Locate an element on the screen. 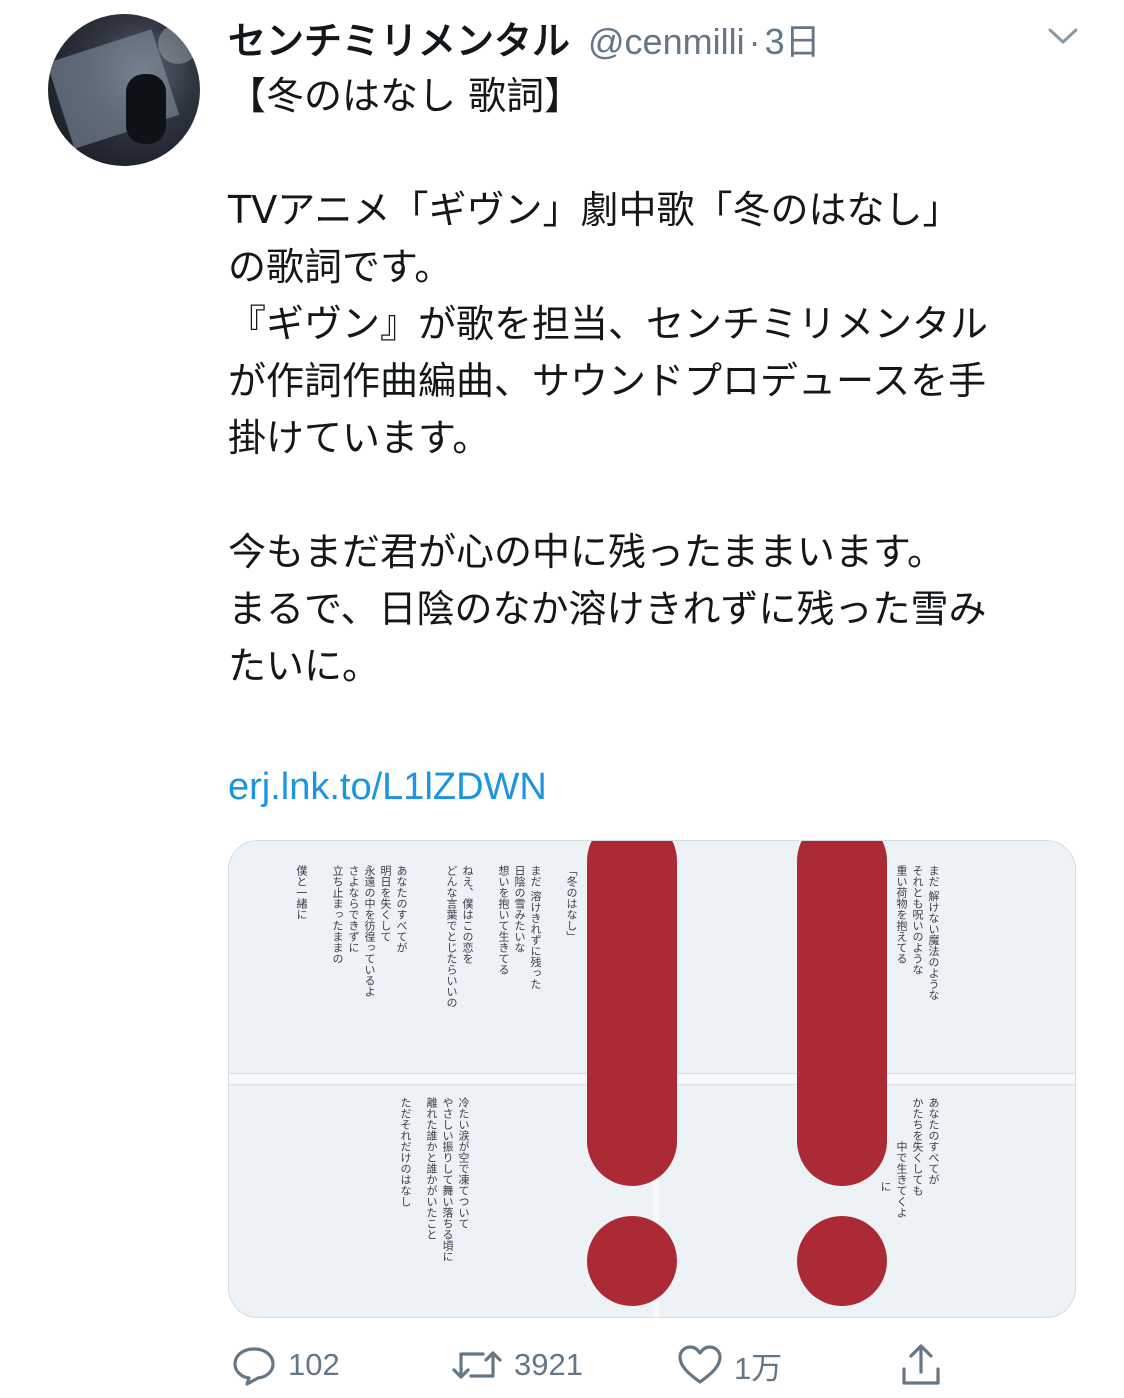 The width and height of the screenshot is (1124, 1398). lyric-line: まだ 溶けきれずに残った is located at coordinates (535, 927).